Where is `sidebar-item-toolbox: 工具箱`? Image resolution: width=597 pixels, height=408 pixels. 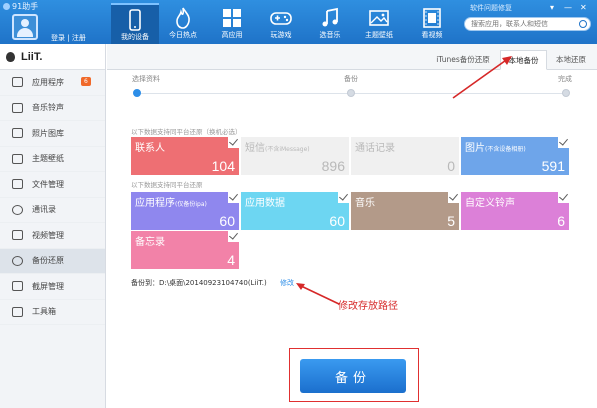 sidebar-item-toolbox: 工具箱 is located at coordinates (52, 312).